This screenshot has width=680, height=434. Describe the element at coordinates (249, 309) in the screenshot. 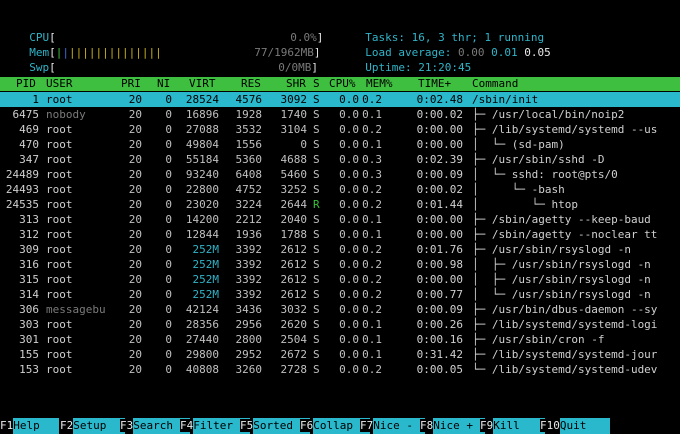

I see `cell-res: 3436` at that location.